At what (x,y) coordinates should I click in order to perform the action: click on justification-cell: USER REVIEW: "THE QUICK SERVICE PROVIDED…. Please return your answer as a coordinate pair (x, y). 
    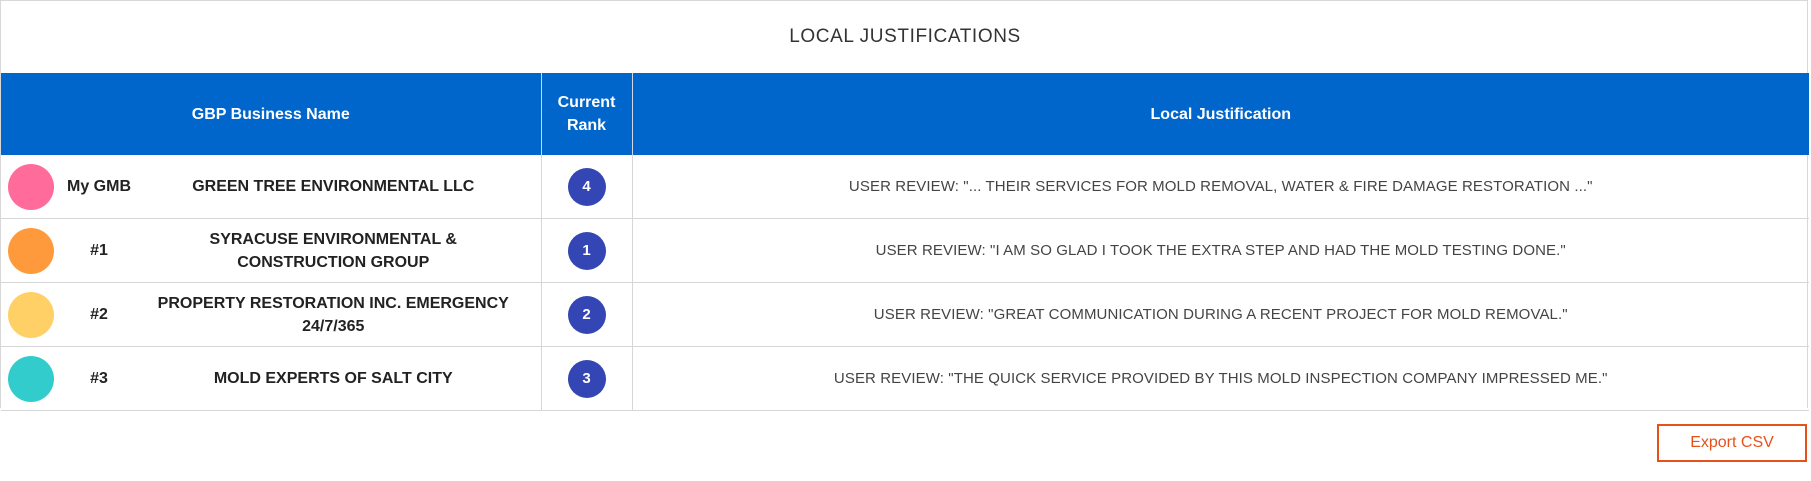
    Looking at the image, I should click on (1220, 378).